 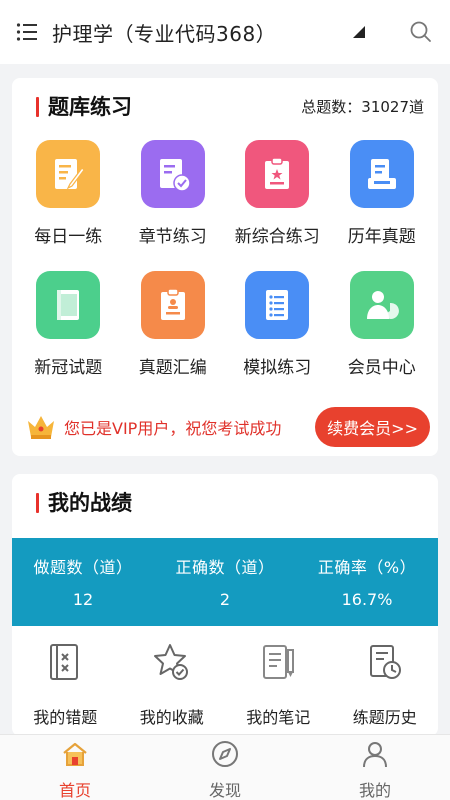 What do you see at coordinates (381, 368) in the screenshot?
I see `tile-label: 会员中心` at bounding box center [381, 368].